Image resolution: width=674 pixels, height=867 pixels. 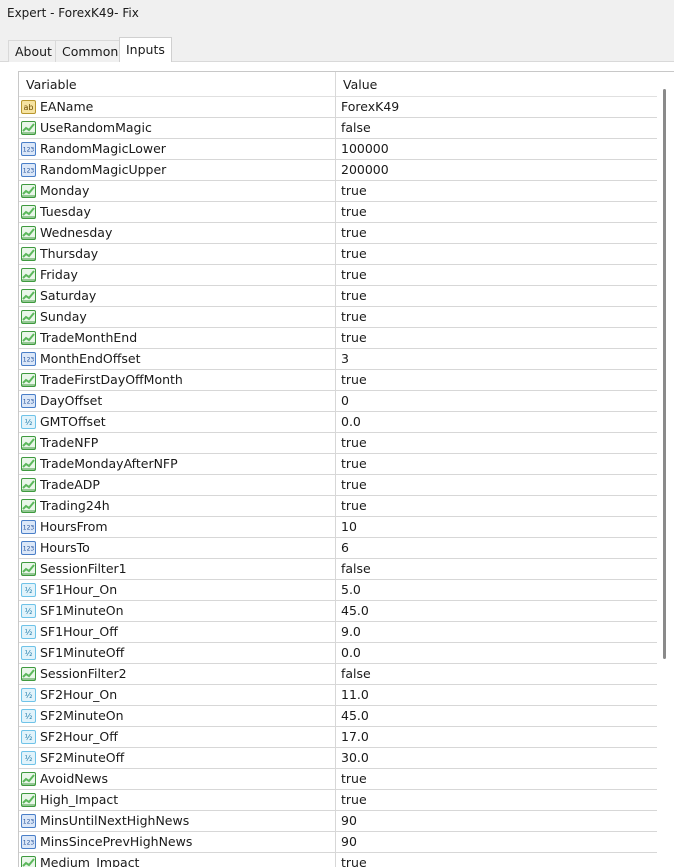 What do you see at coordinates (495, 653) in the screenshot?
I see `value-cell: 0.0` at bounding box center [495, 653].